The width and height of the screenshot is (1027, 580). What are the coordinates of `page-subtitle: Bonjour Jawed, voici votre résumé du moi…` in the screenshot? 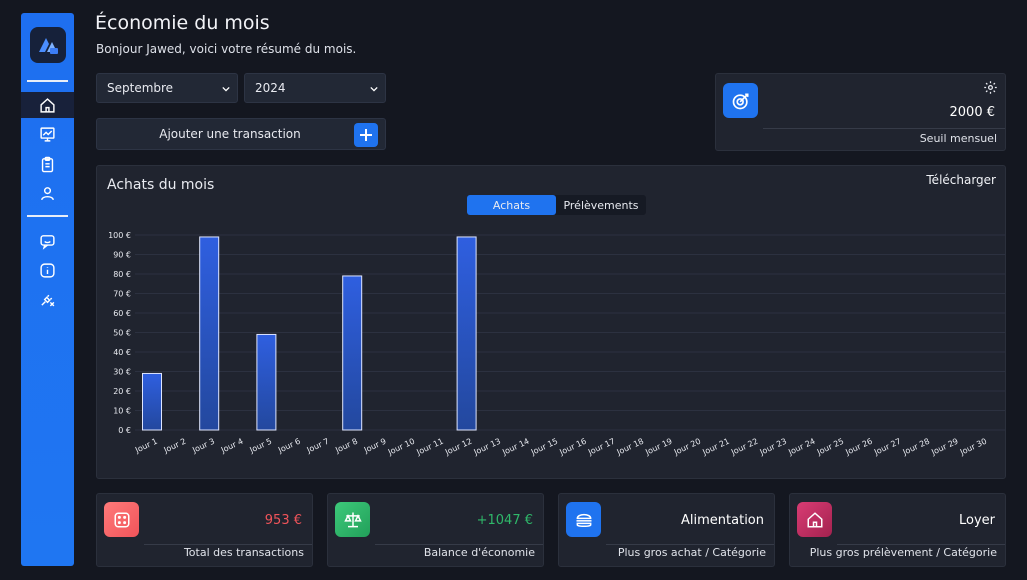 It's located at (226, 49).